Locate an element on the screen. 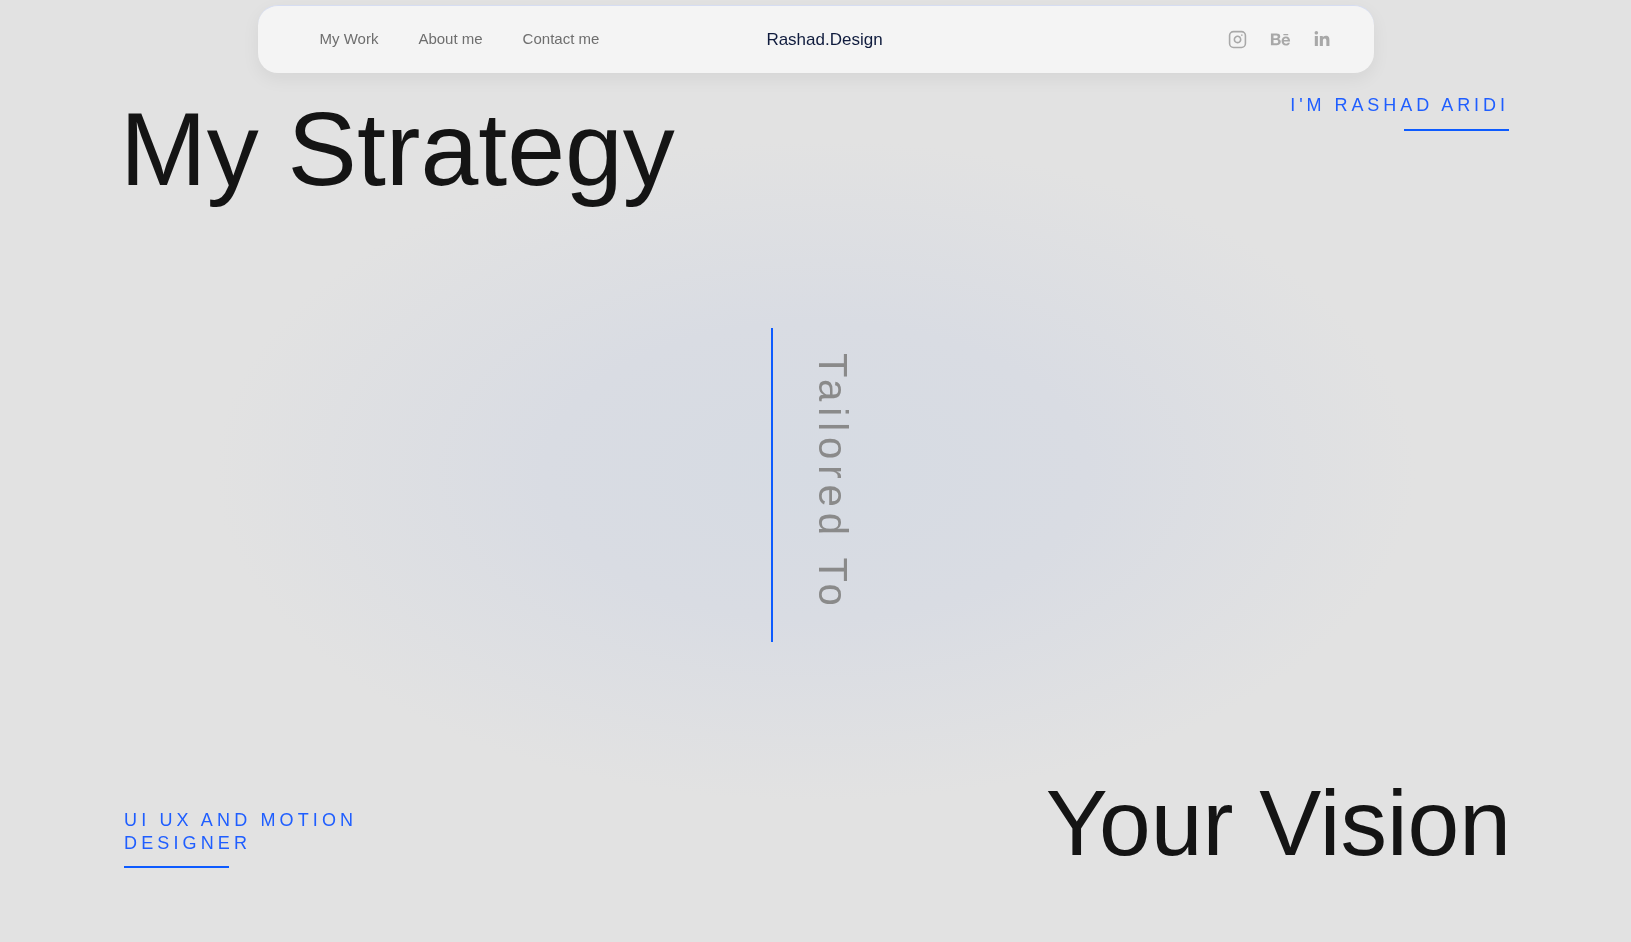  linkedin-icon is located at coordinates (1321, 39).